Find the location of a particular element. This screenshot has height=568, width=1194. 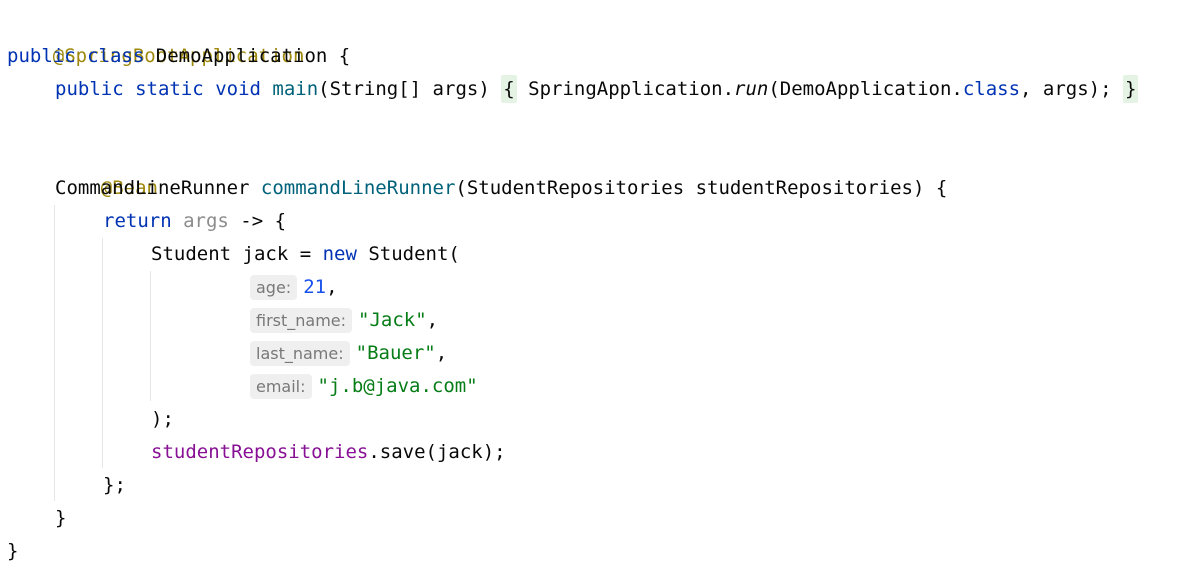

keyword: new is located at coordinates (339, 254).